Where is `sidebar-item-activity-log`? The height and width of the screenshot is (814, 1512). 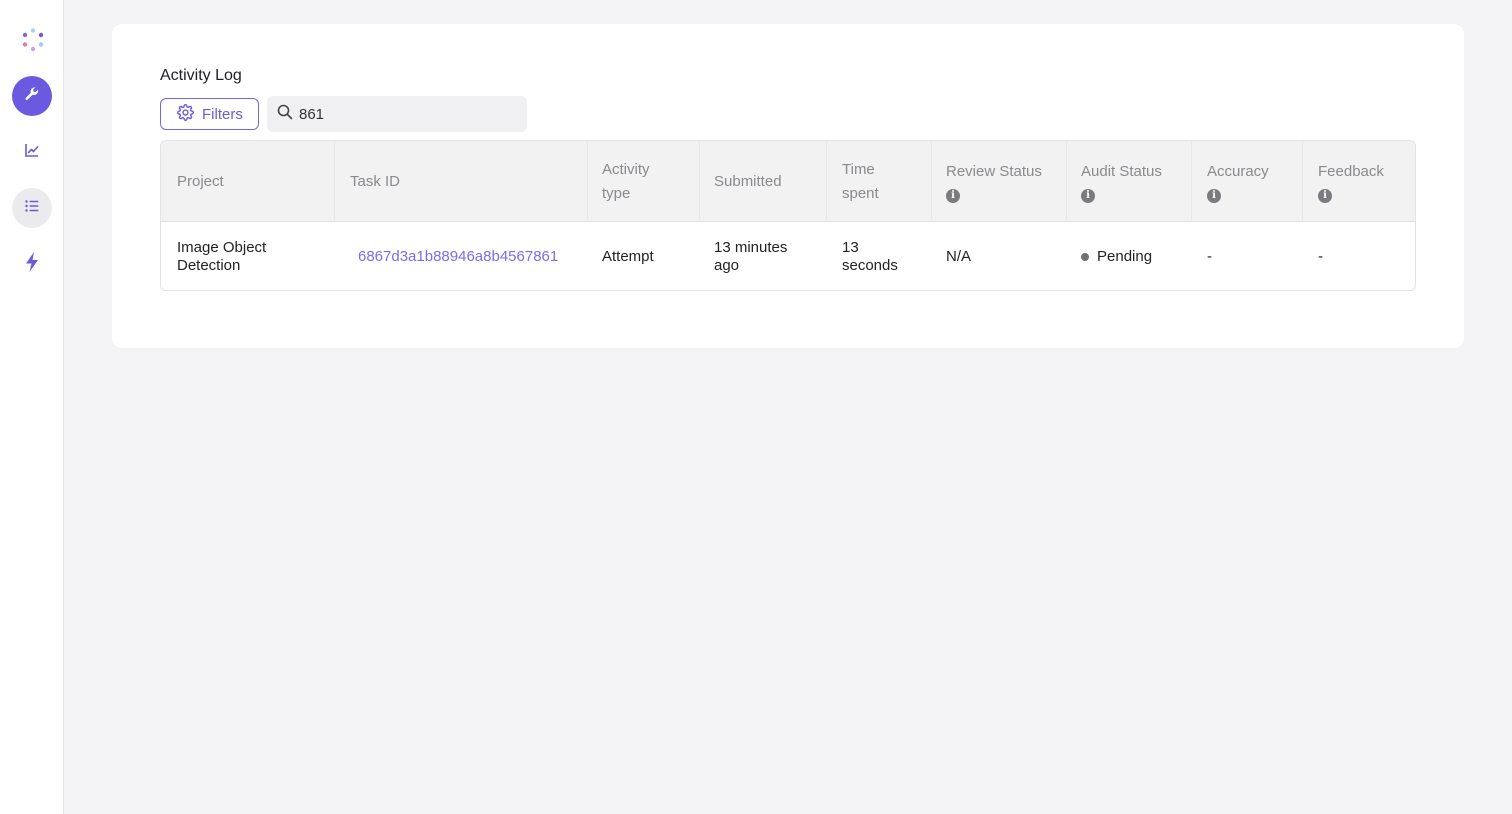 sidebar-item-activity-log is located at coordinates (32, 208).